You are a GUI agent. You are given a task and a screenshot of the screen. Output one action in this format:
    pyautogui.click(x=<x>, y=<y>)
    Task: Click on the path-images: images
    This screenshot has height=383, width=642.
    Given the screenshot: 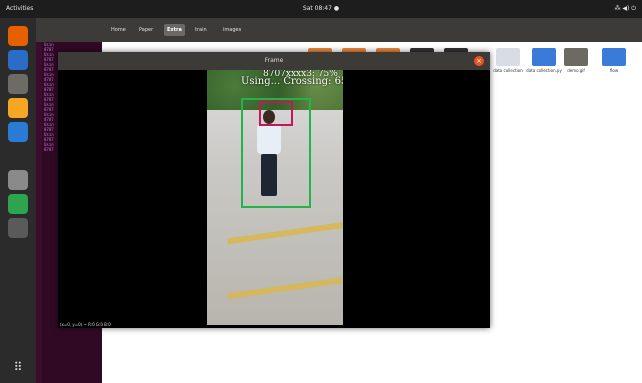 What is the action you would take?
    pyautogui.click(x=232, y=30)
    